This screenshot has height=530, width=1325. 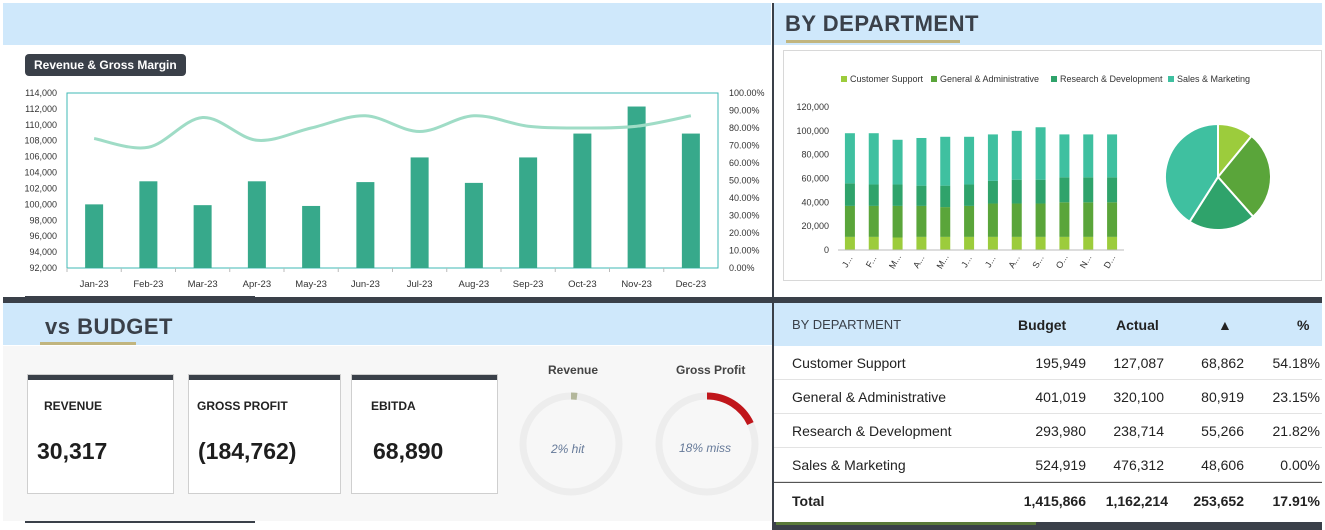 I want to click on row-department: General & Administrative, so click(x=869, y=397).